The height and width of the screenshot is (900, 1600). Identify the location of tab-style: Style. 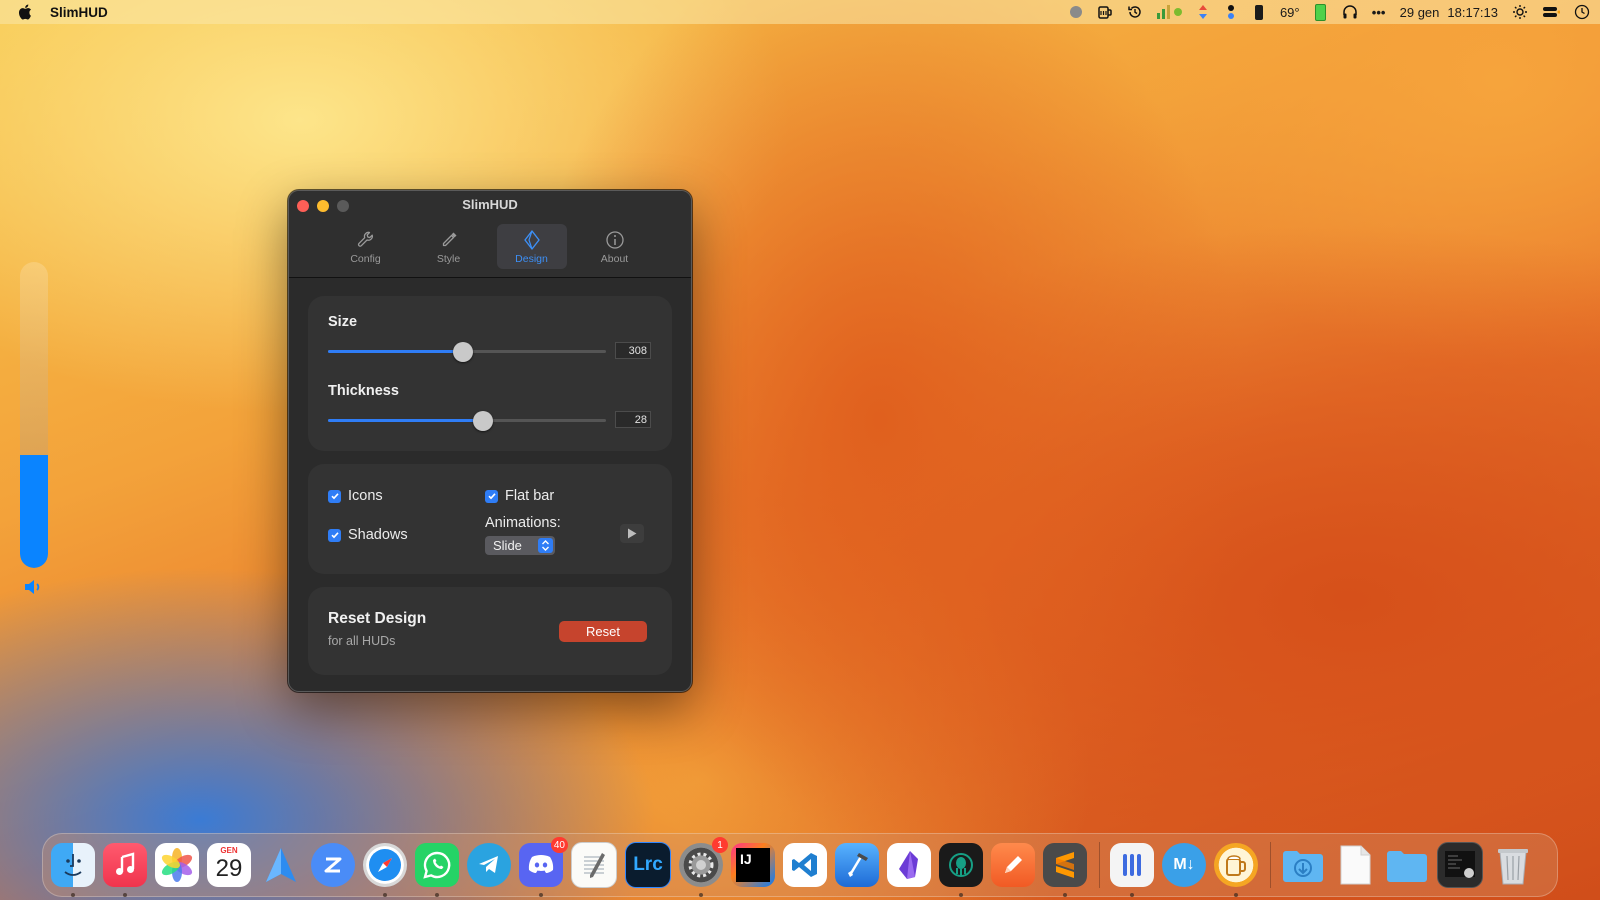
(449, 246).